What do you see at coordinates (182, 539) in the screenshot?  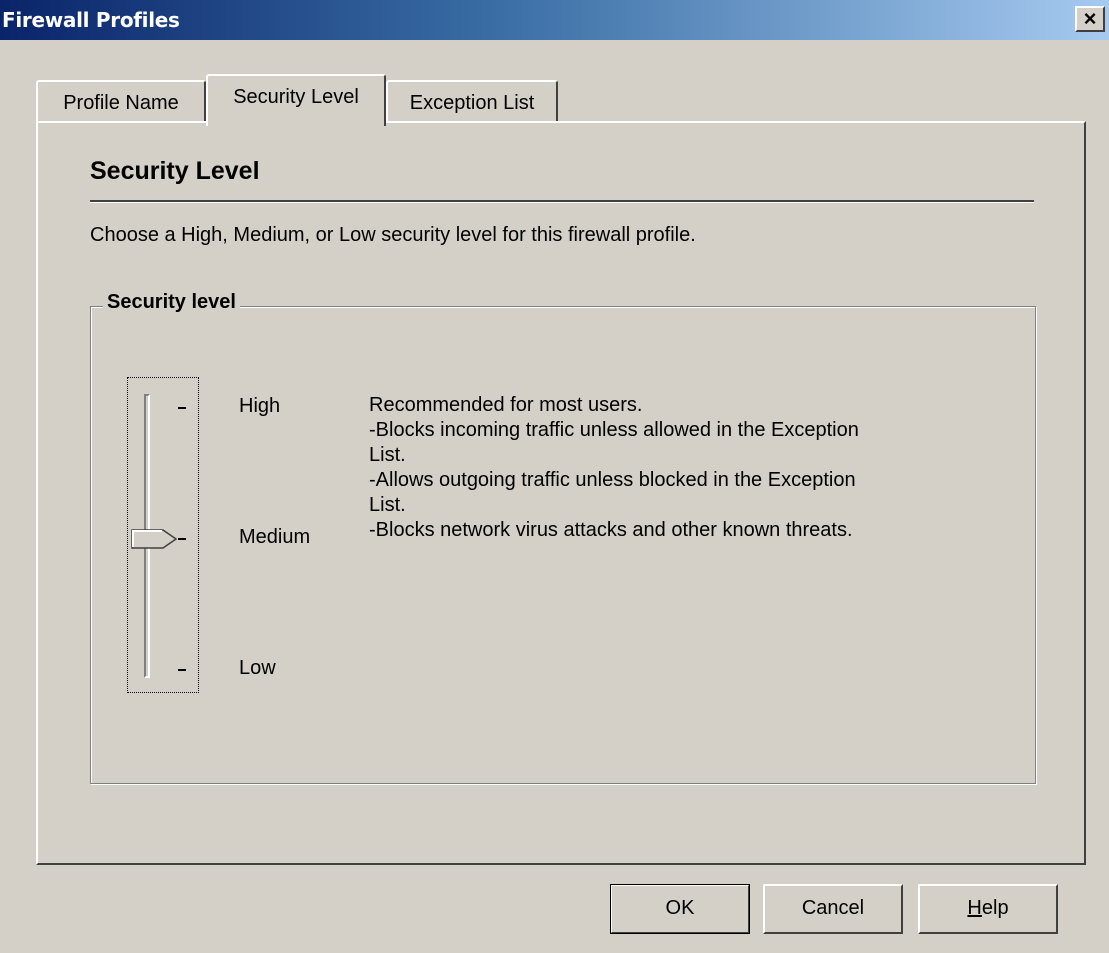 I see `tick-medium` at bounding box center [182, 539].